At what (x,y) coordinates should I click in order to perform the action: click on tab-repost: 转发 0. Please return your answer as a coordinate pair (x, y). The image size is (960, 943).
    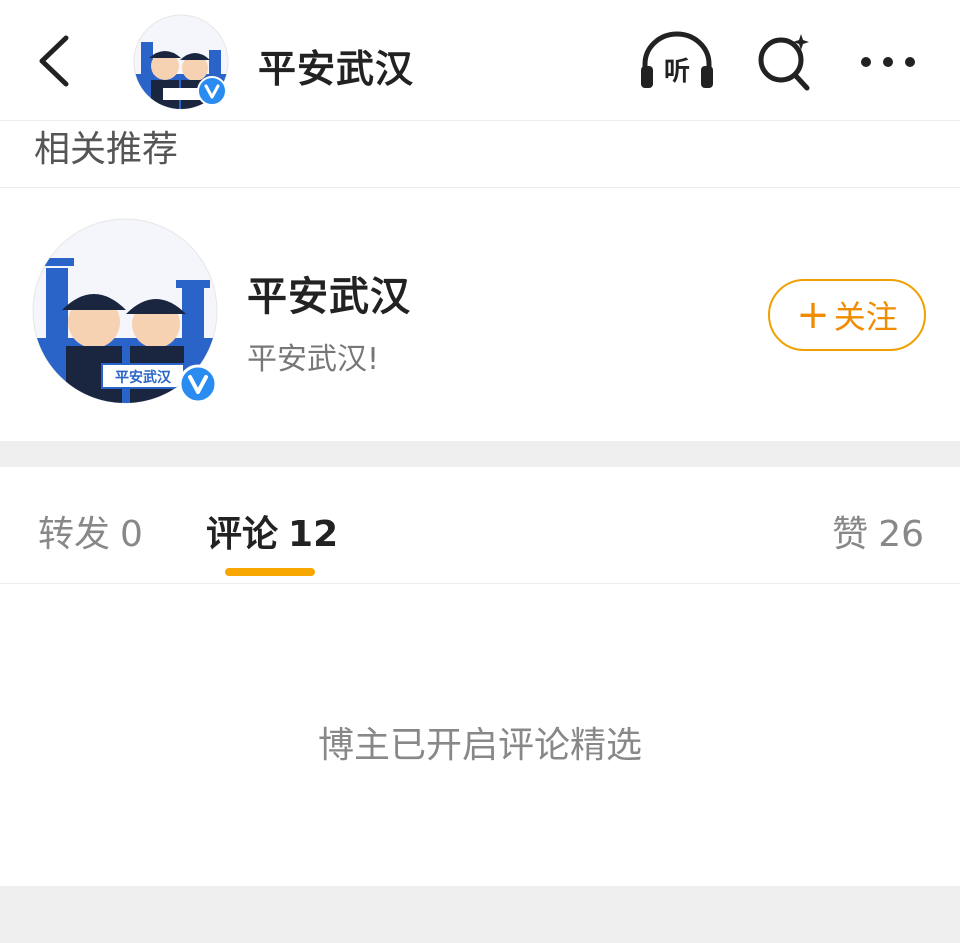
    Looking at the image, I should click on (90, 531).